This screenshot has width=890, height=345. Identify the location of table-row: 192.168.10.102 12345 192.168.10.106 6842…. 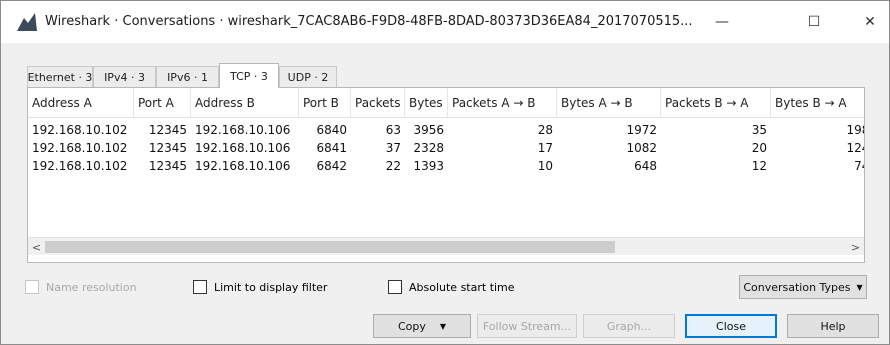
(446, 166).